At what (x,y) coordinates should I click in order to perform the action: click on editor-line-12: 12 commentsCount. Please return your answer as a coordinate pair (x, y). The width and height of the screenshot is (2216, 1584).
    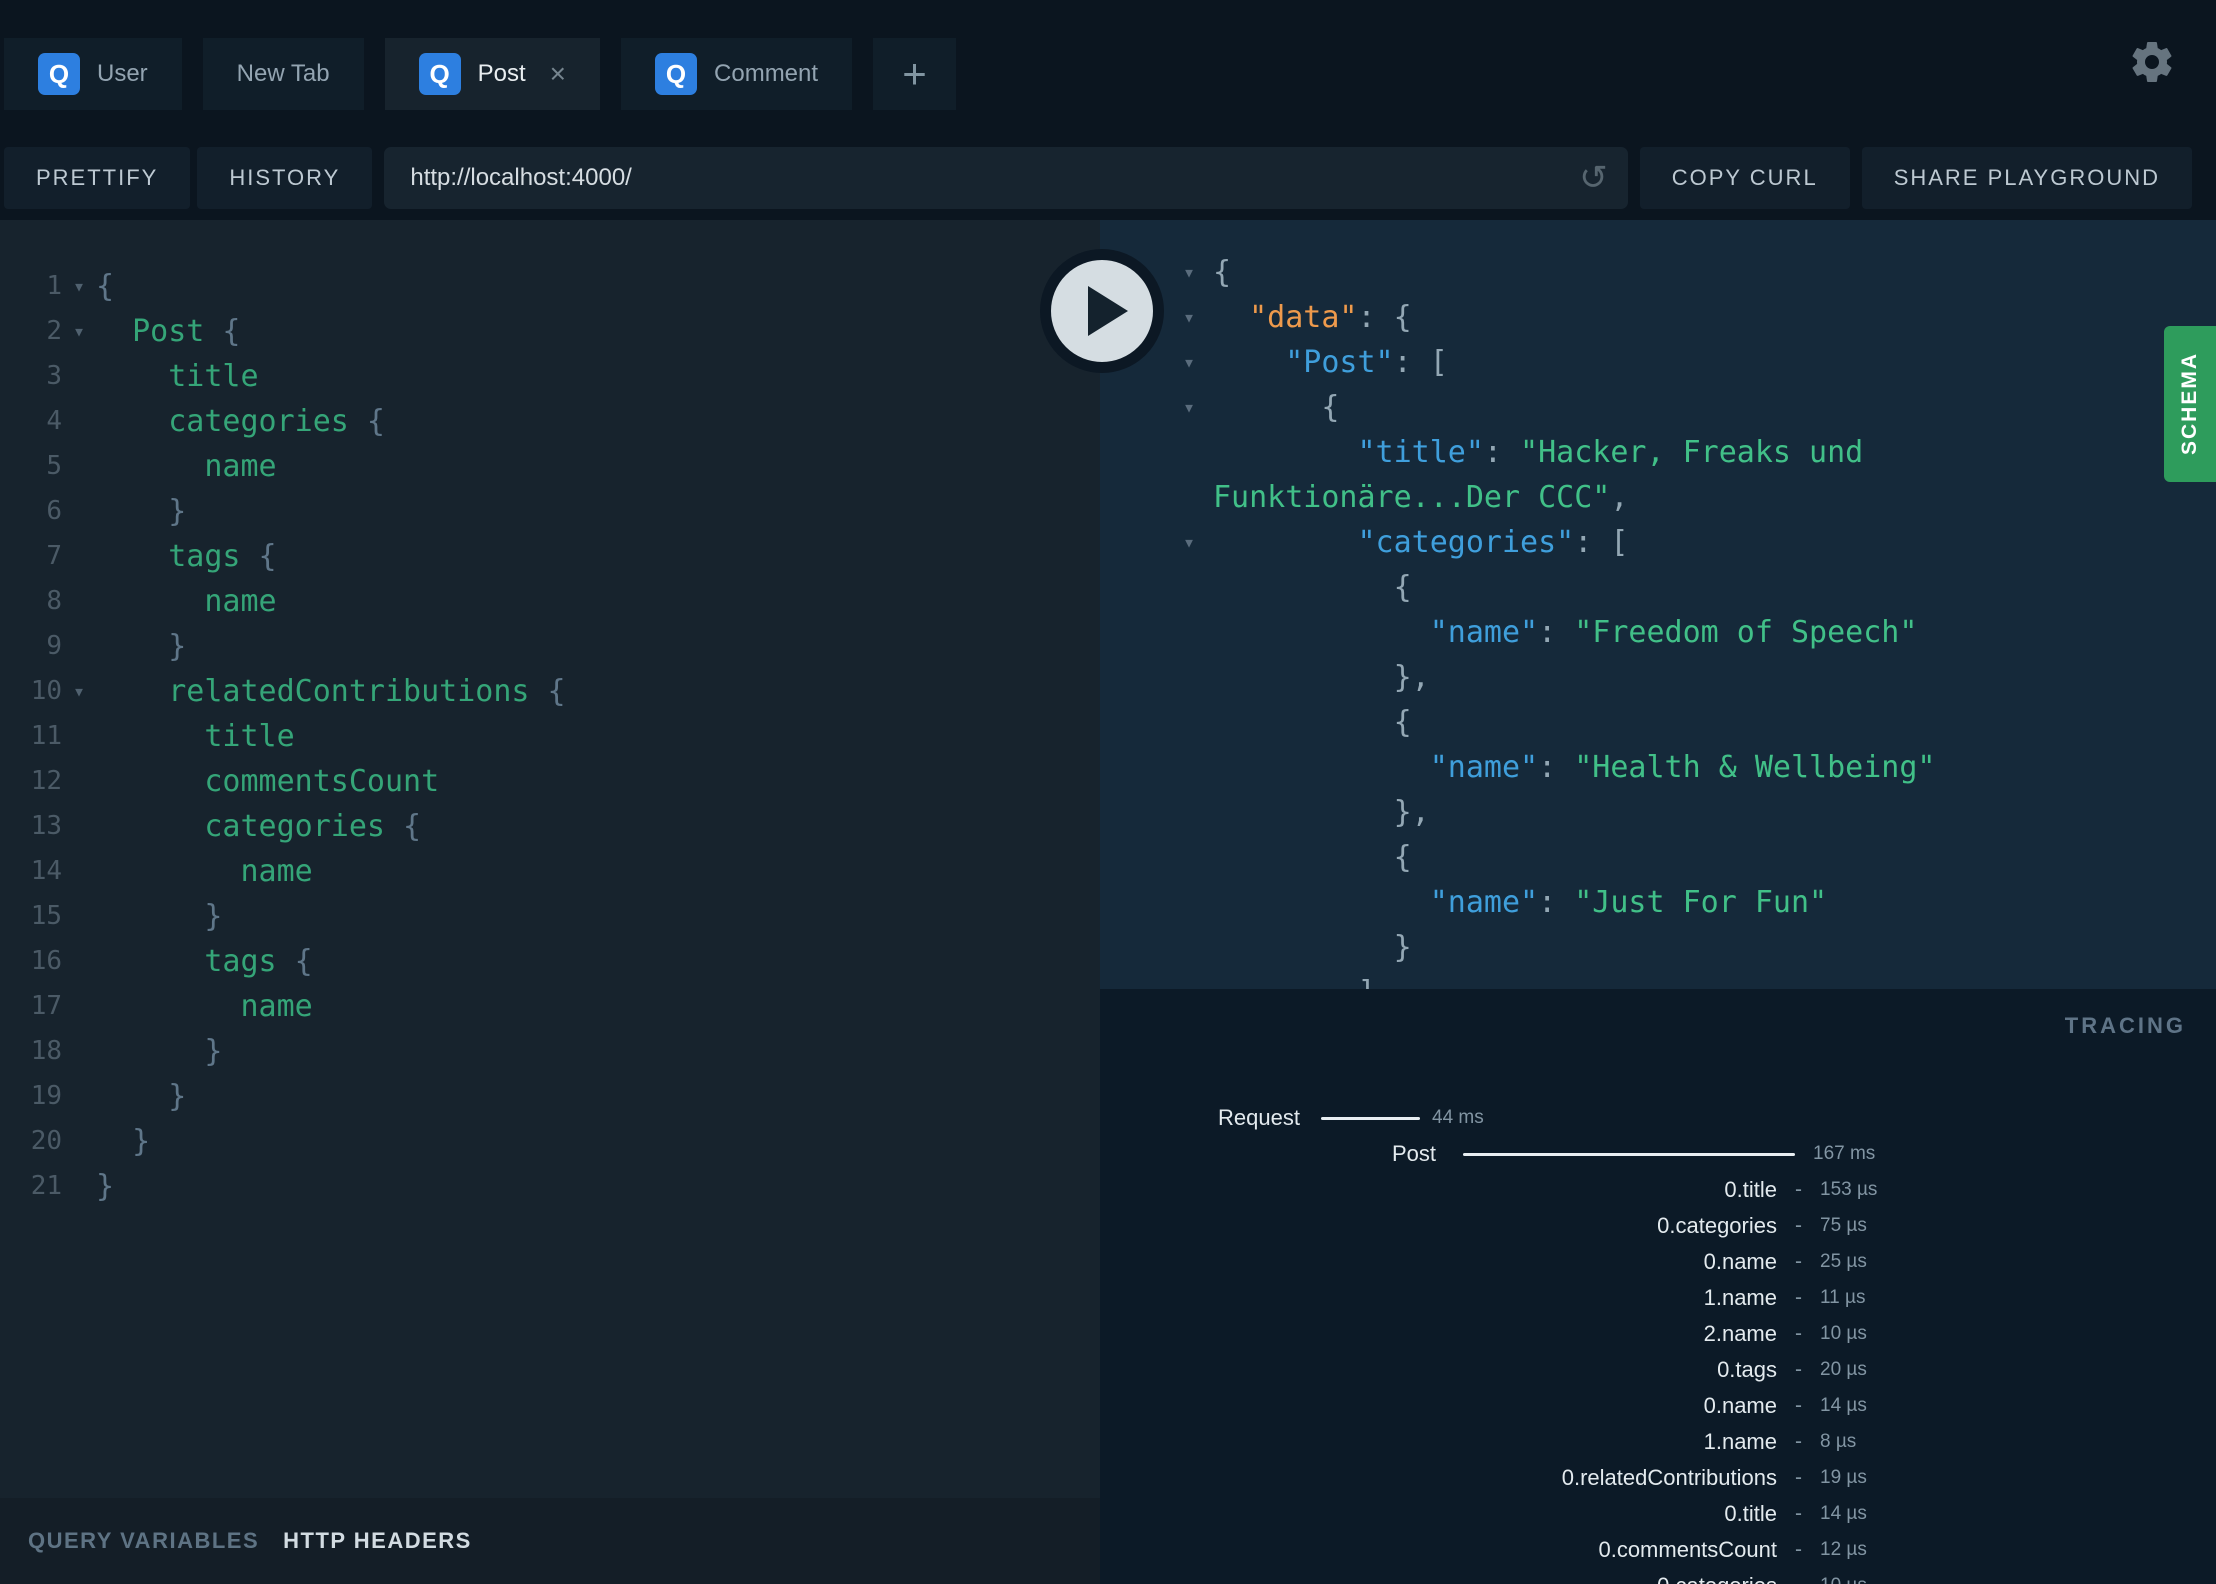
    Looking at the image, I should click on (550, 781).